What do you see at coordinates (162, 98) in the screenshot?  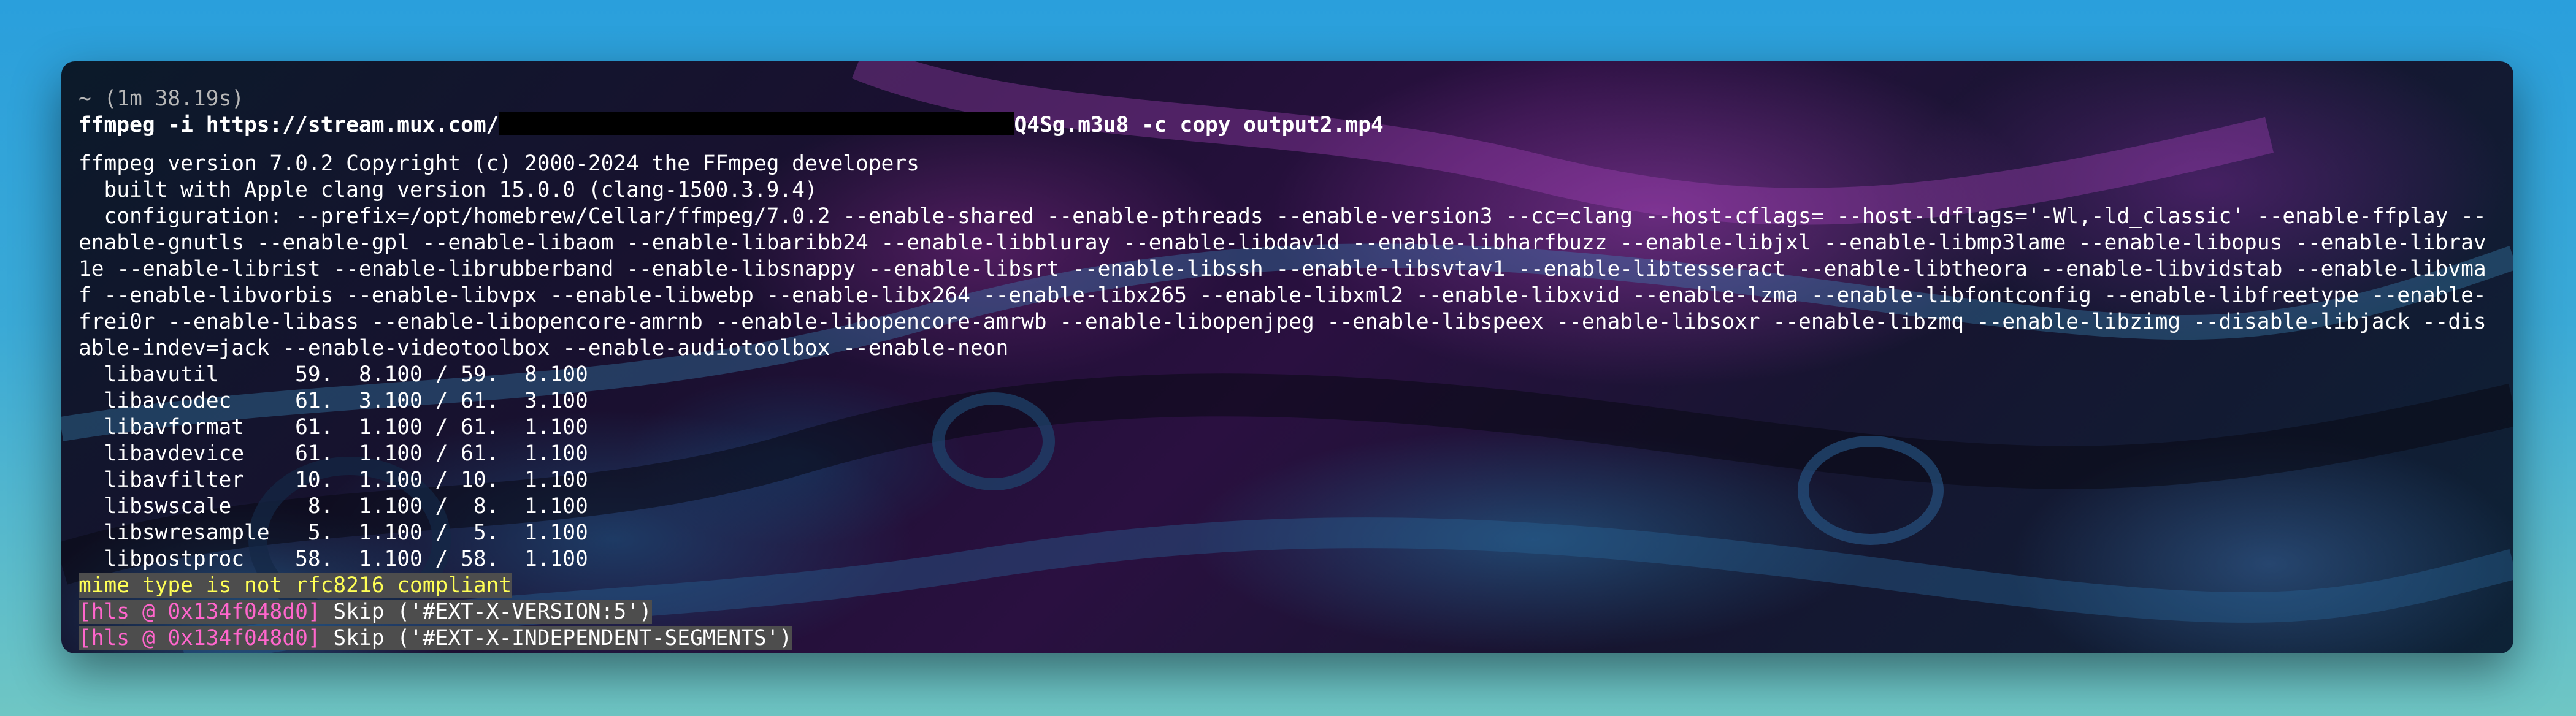 I see `command-duration: ~ (1m 38.19s)` at bounding box center [162, 98].